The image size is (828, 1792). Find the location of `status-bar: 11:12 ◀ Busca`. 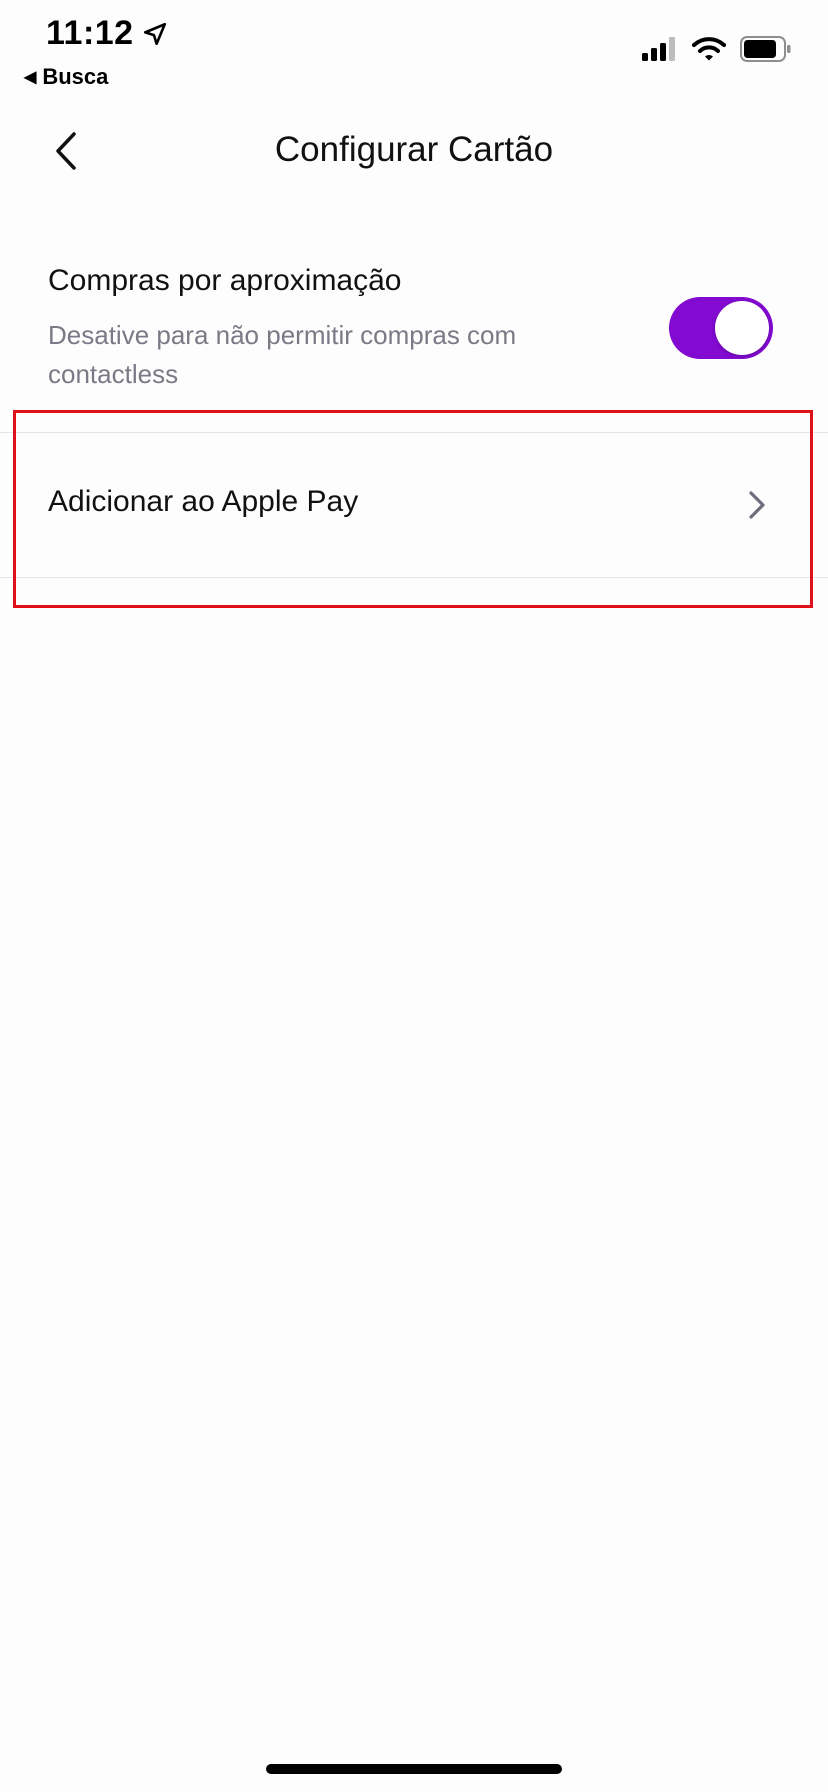

status-bar: 11:12 ◀ Busca is located at coordinates (414, 50).